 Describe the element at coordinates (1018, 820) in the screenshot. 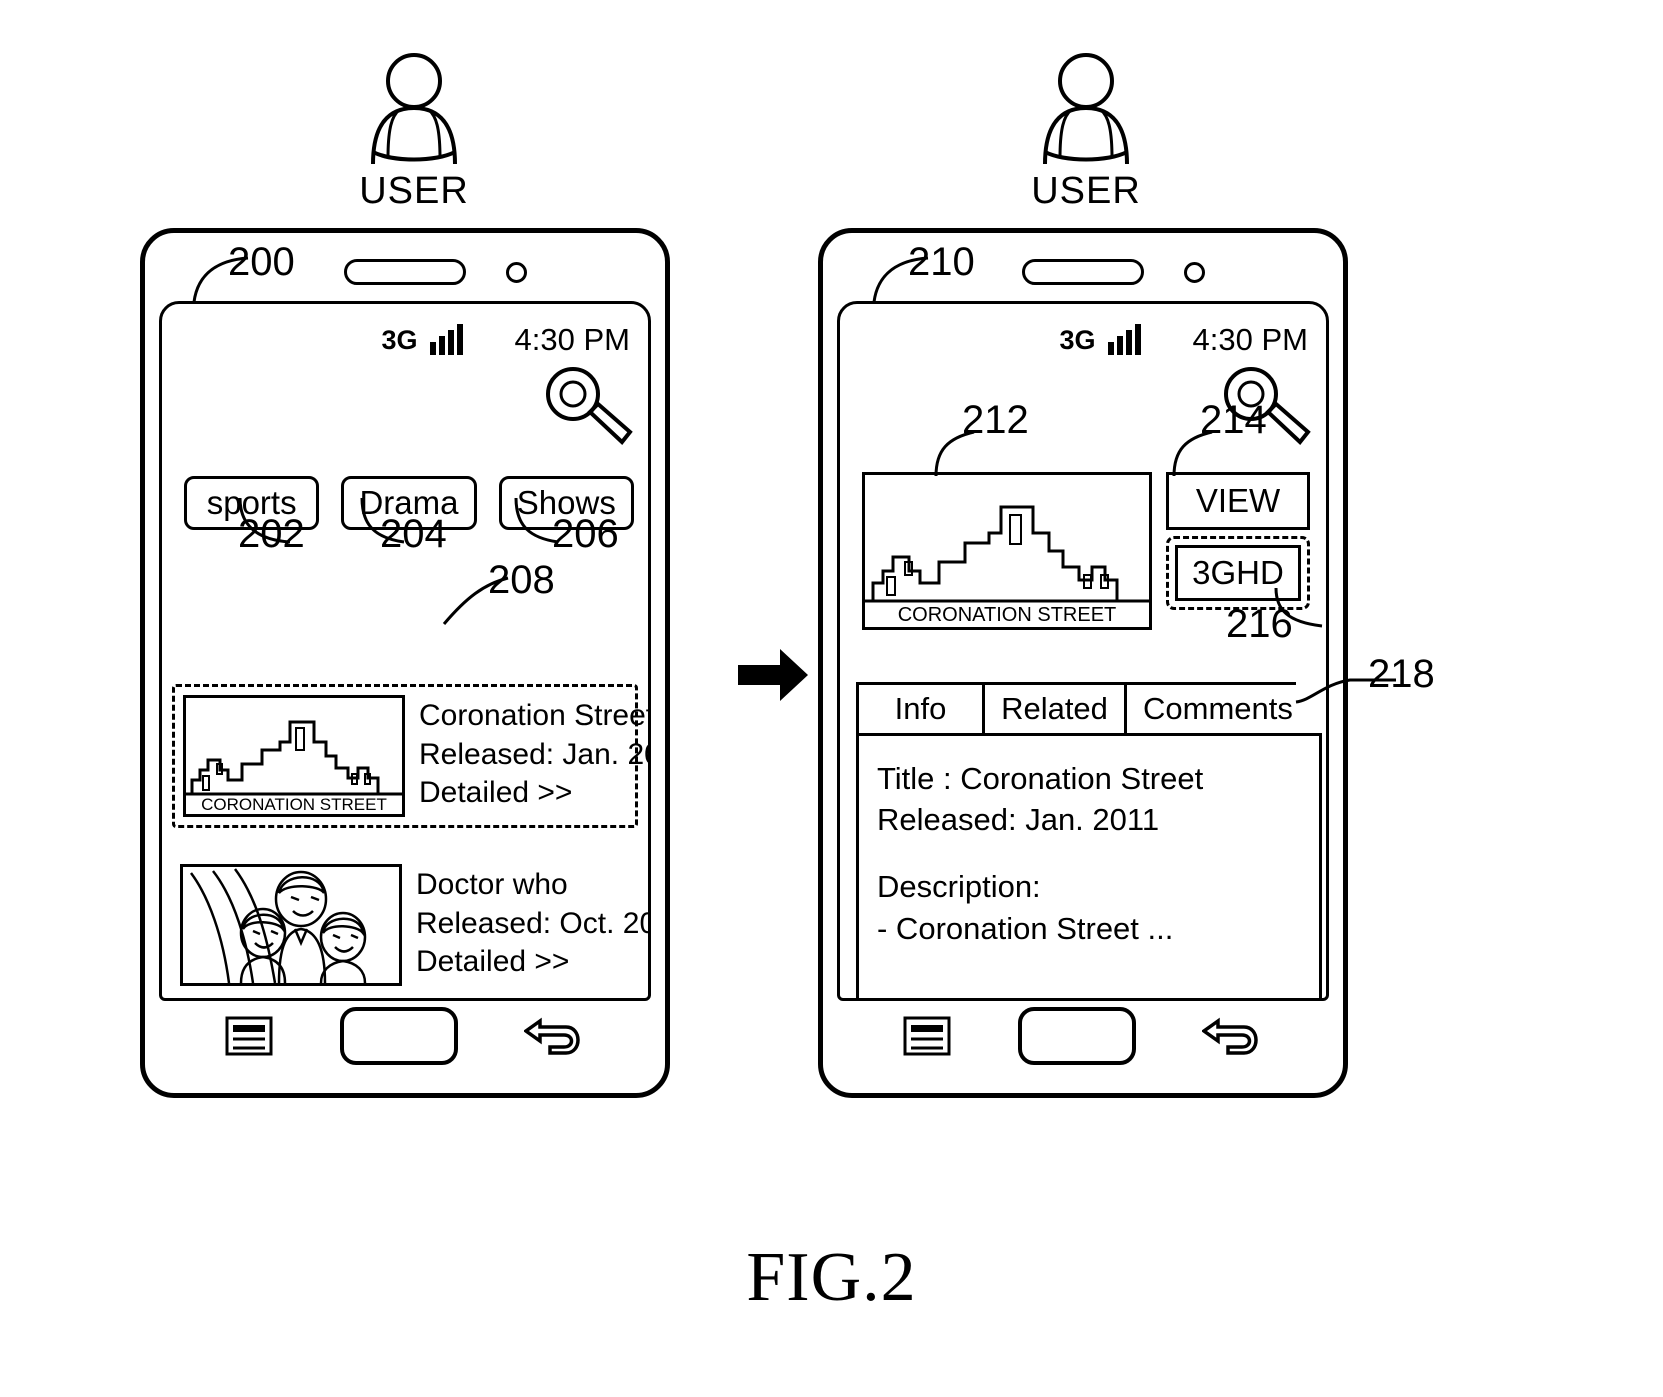

I see `info-released: Released: Jan. 2011` at that location.